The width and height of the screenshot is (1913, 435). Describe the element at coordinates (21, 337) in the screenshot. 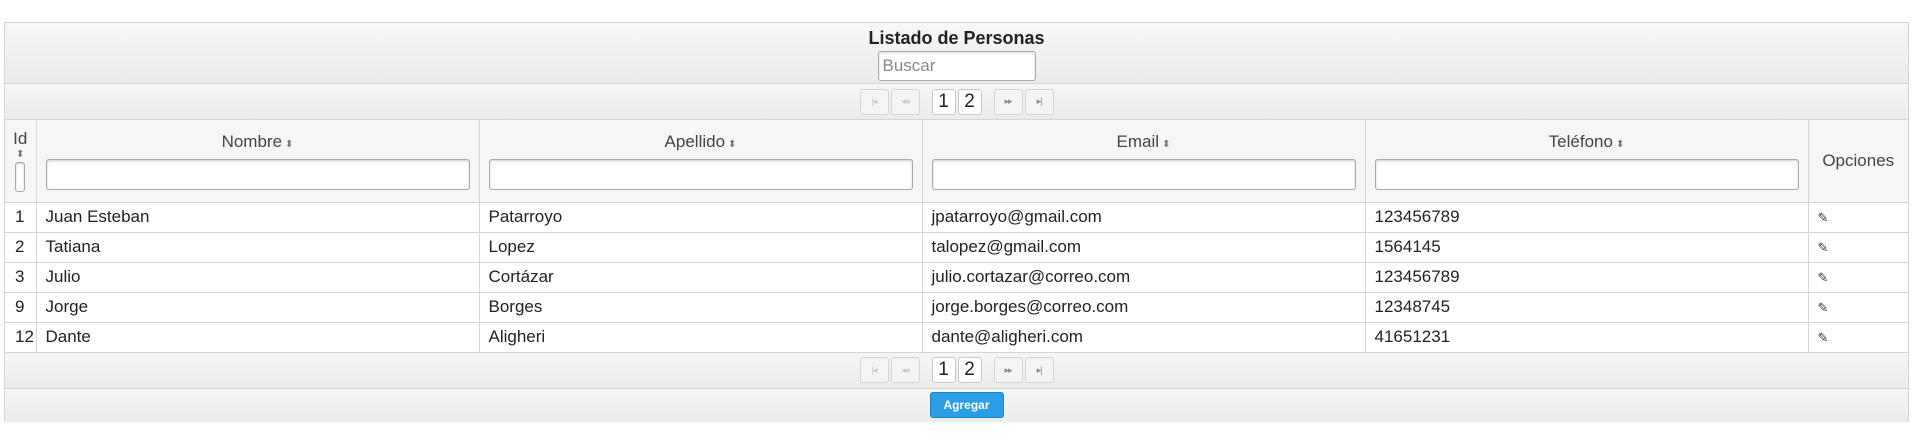

I see `cell-id: 12` at that location.